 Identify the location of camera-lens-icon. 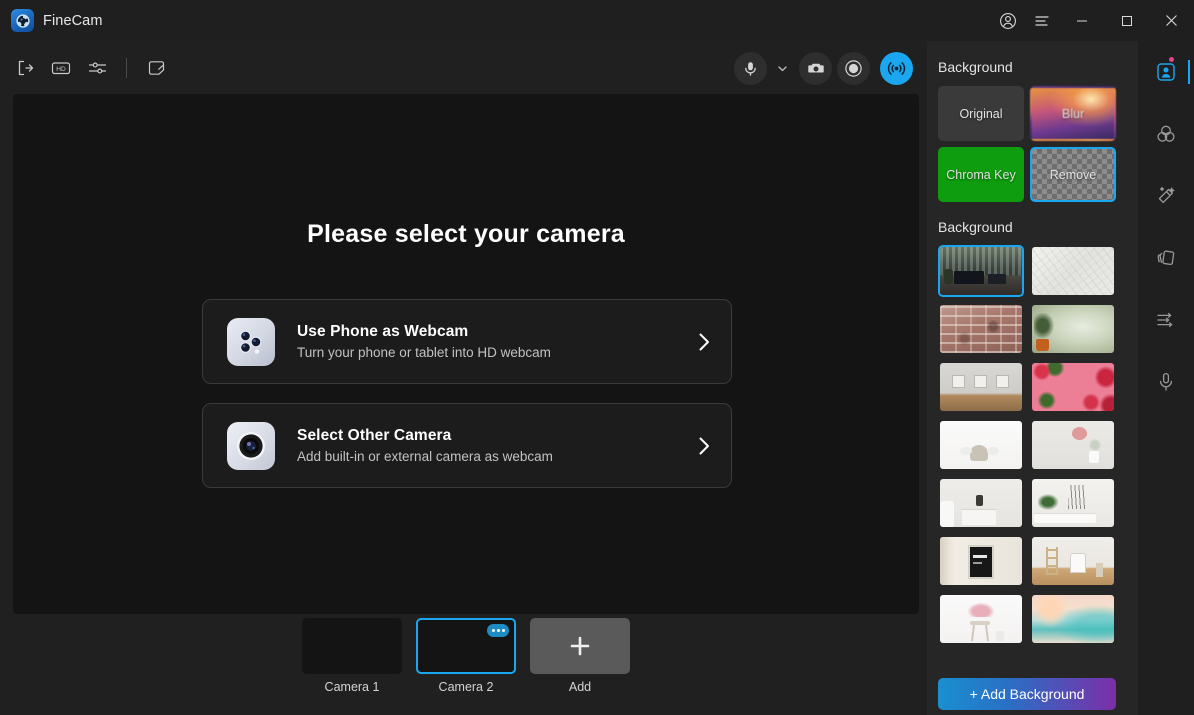
(251, 445).